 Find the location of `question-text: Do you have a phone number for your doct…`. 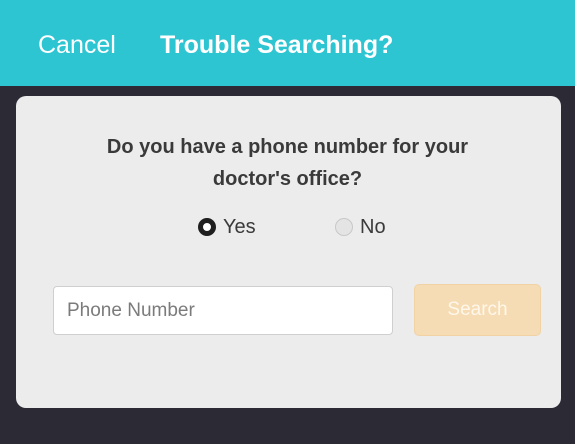

question-text: Do you have a phone number for your doct… is located at coordinates (287, 163).